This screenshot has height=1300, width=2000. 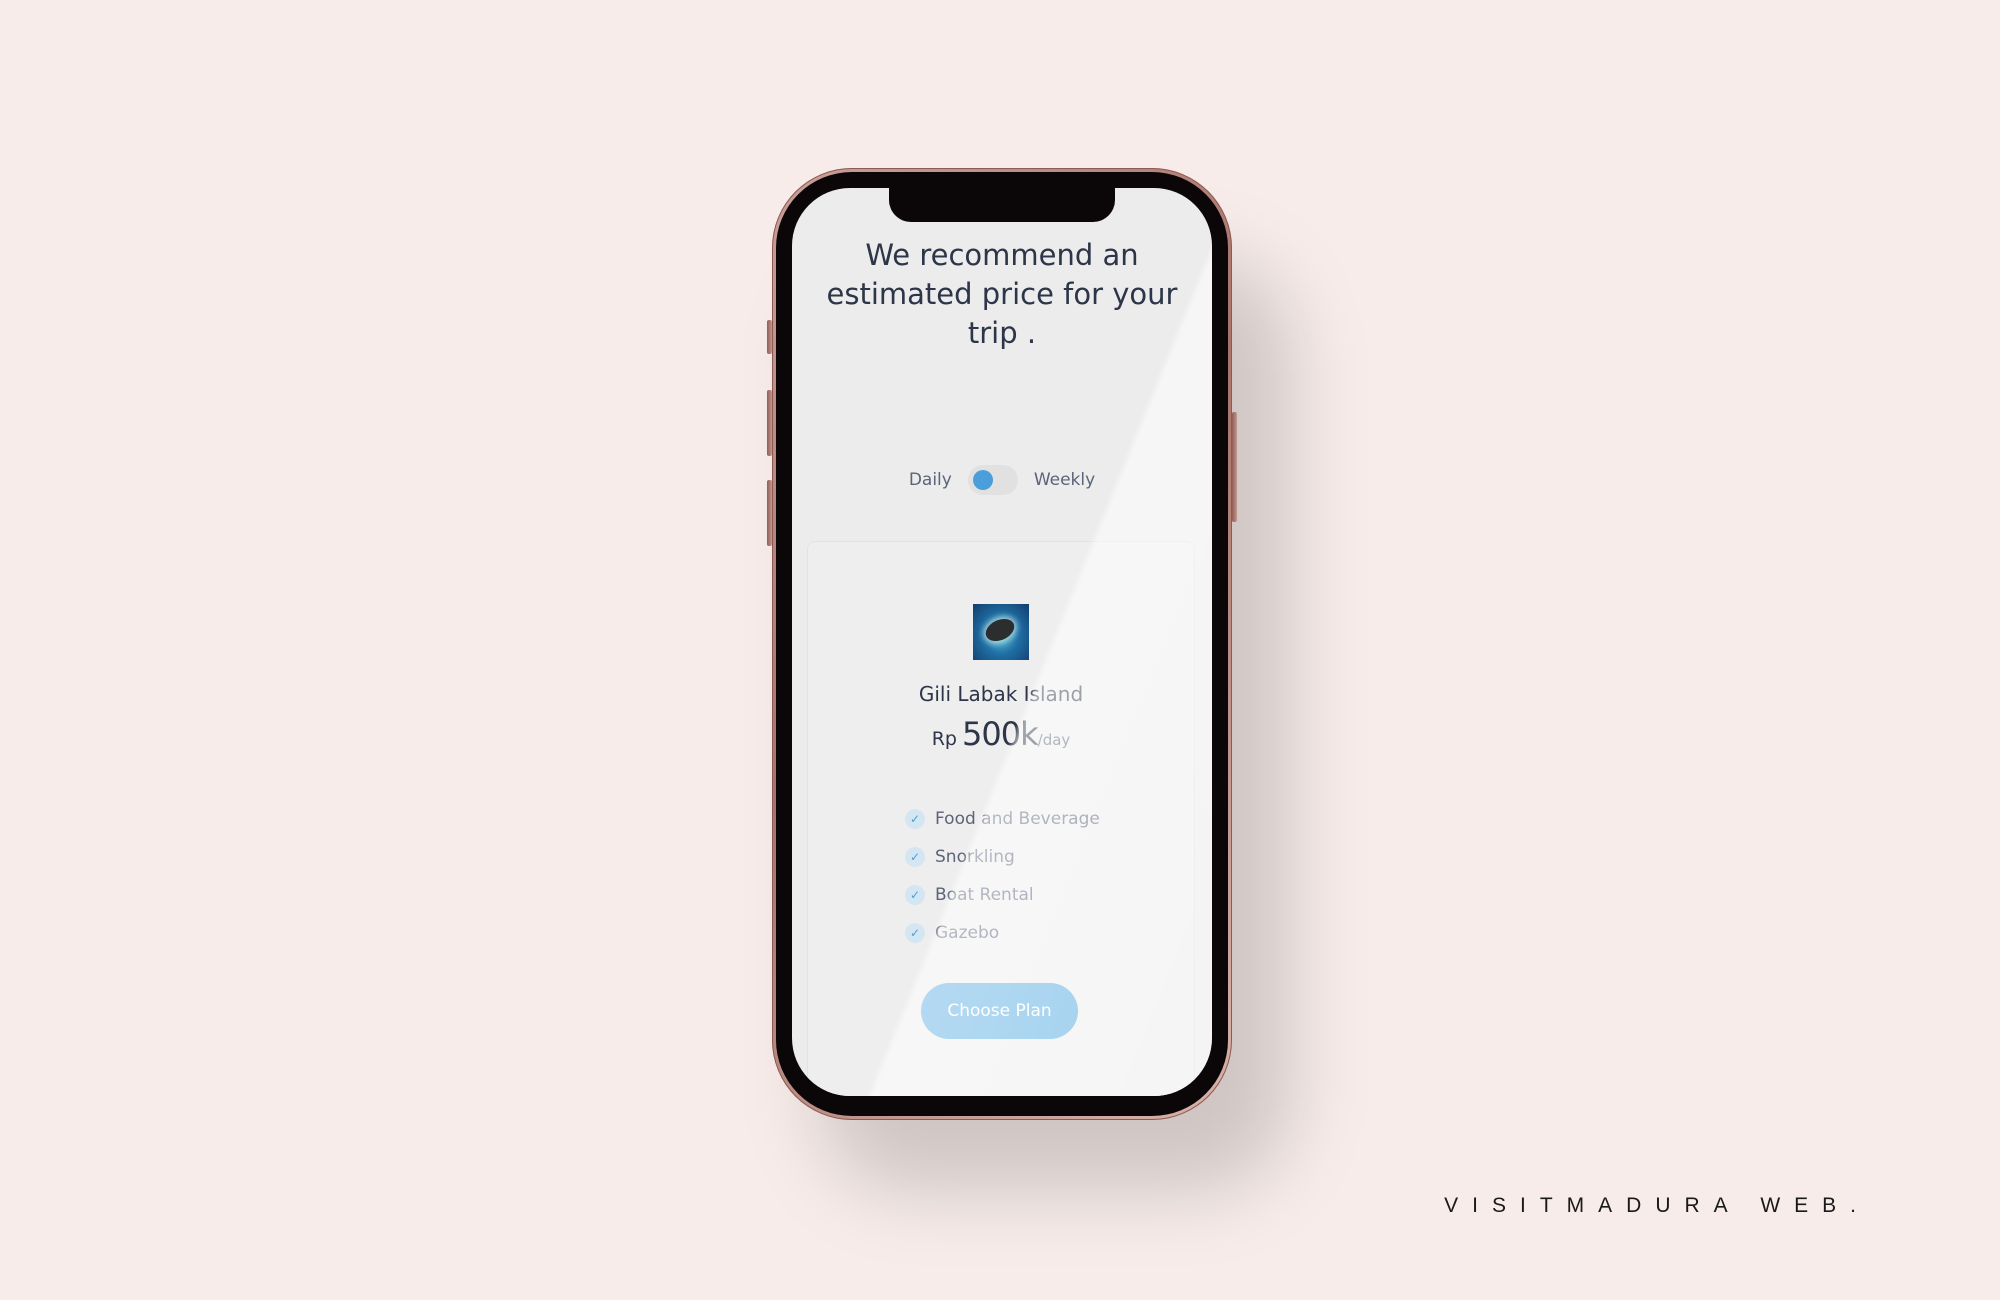 I want to click on toggle-label-weekly: Weekly, so click(x=1064, y=480).